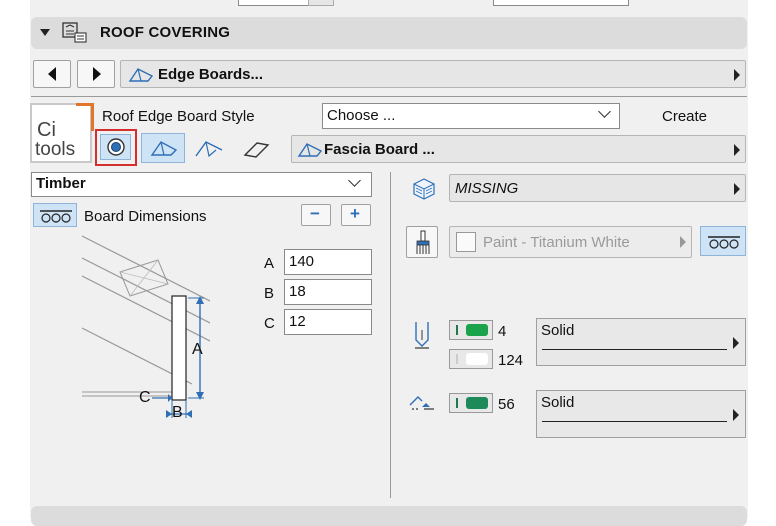 The width and height of the screenshot is (776, 526). Describe the element at coordinates (297, 291) in the screenshot. I see `dim-b-value: 18` at that location.